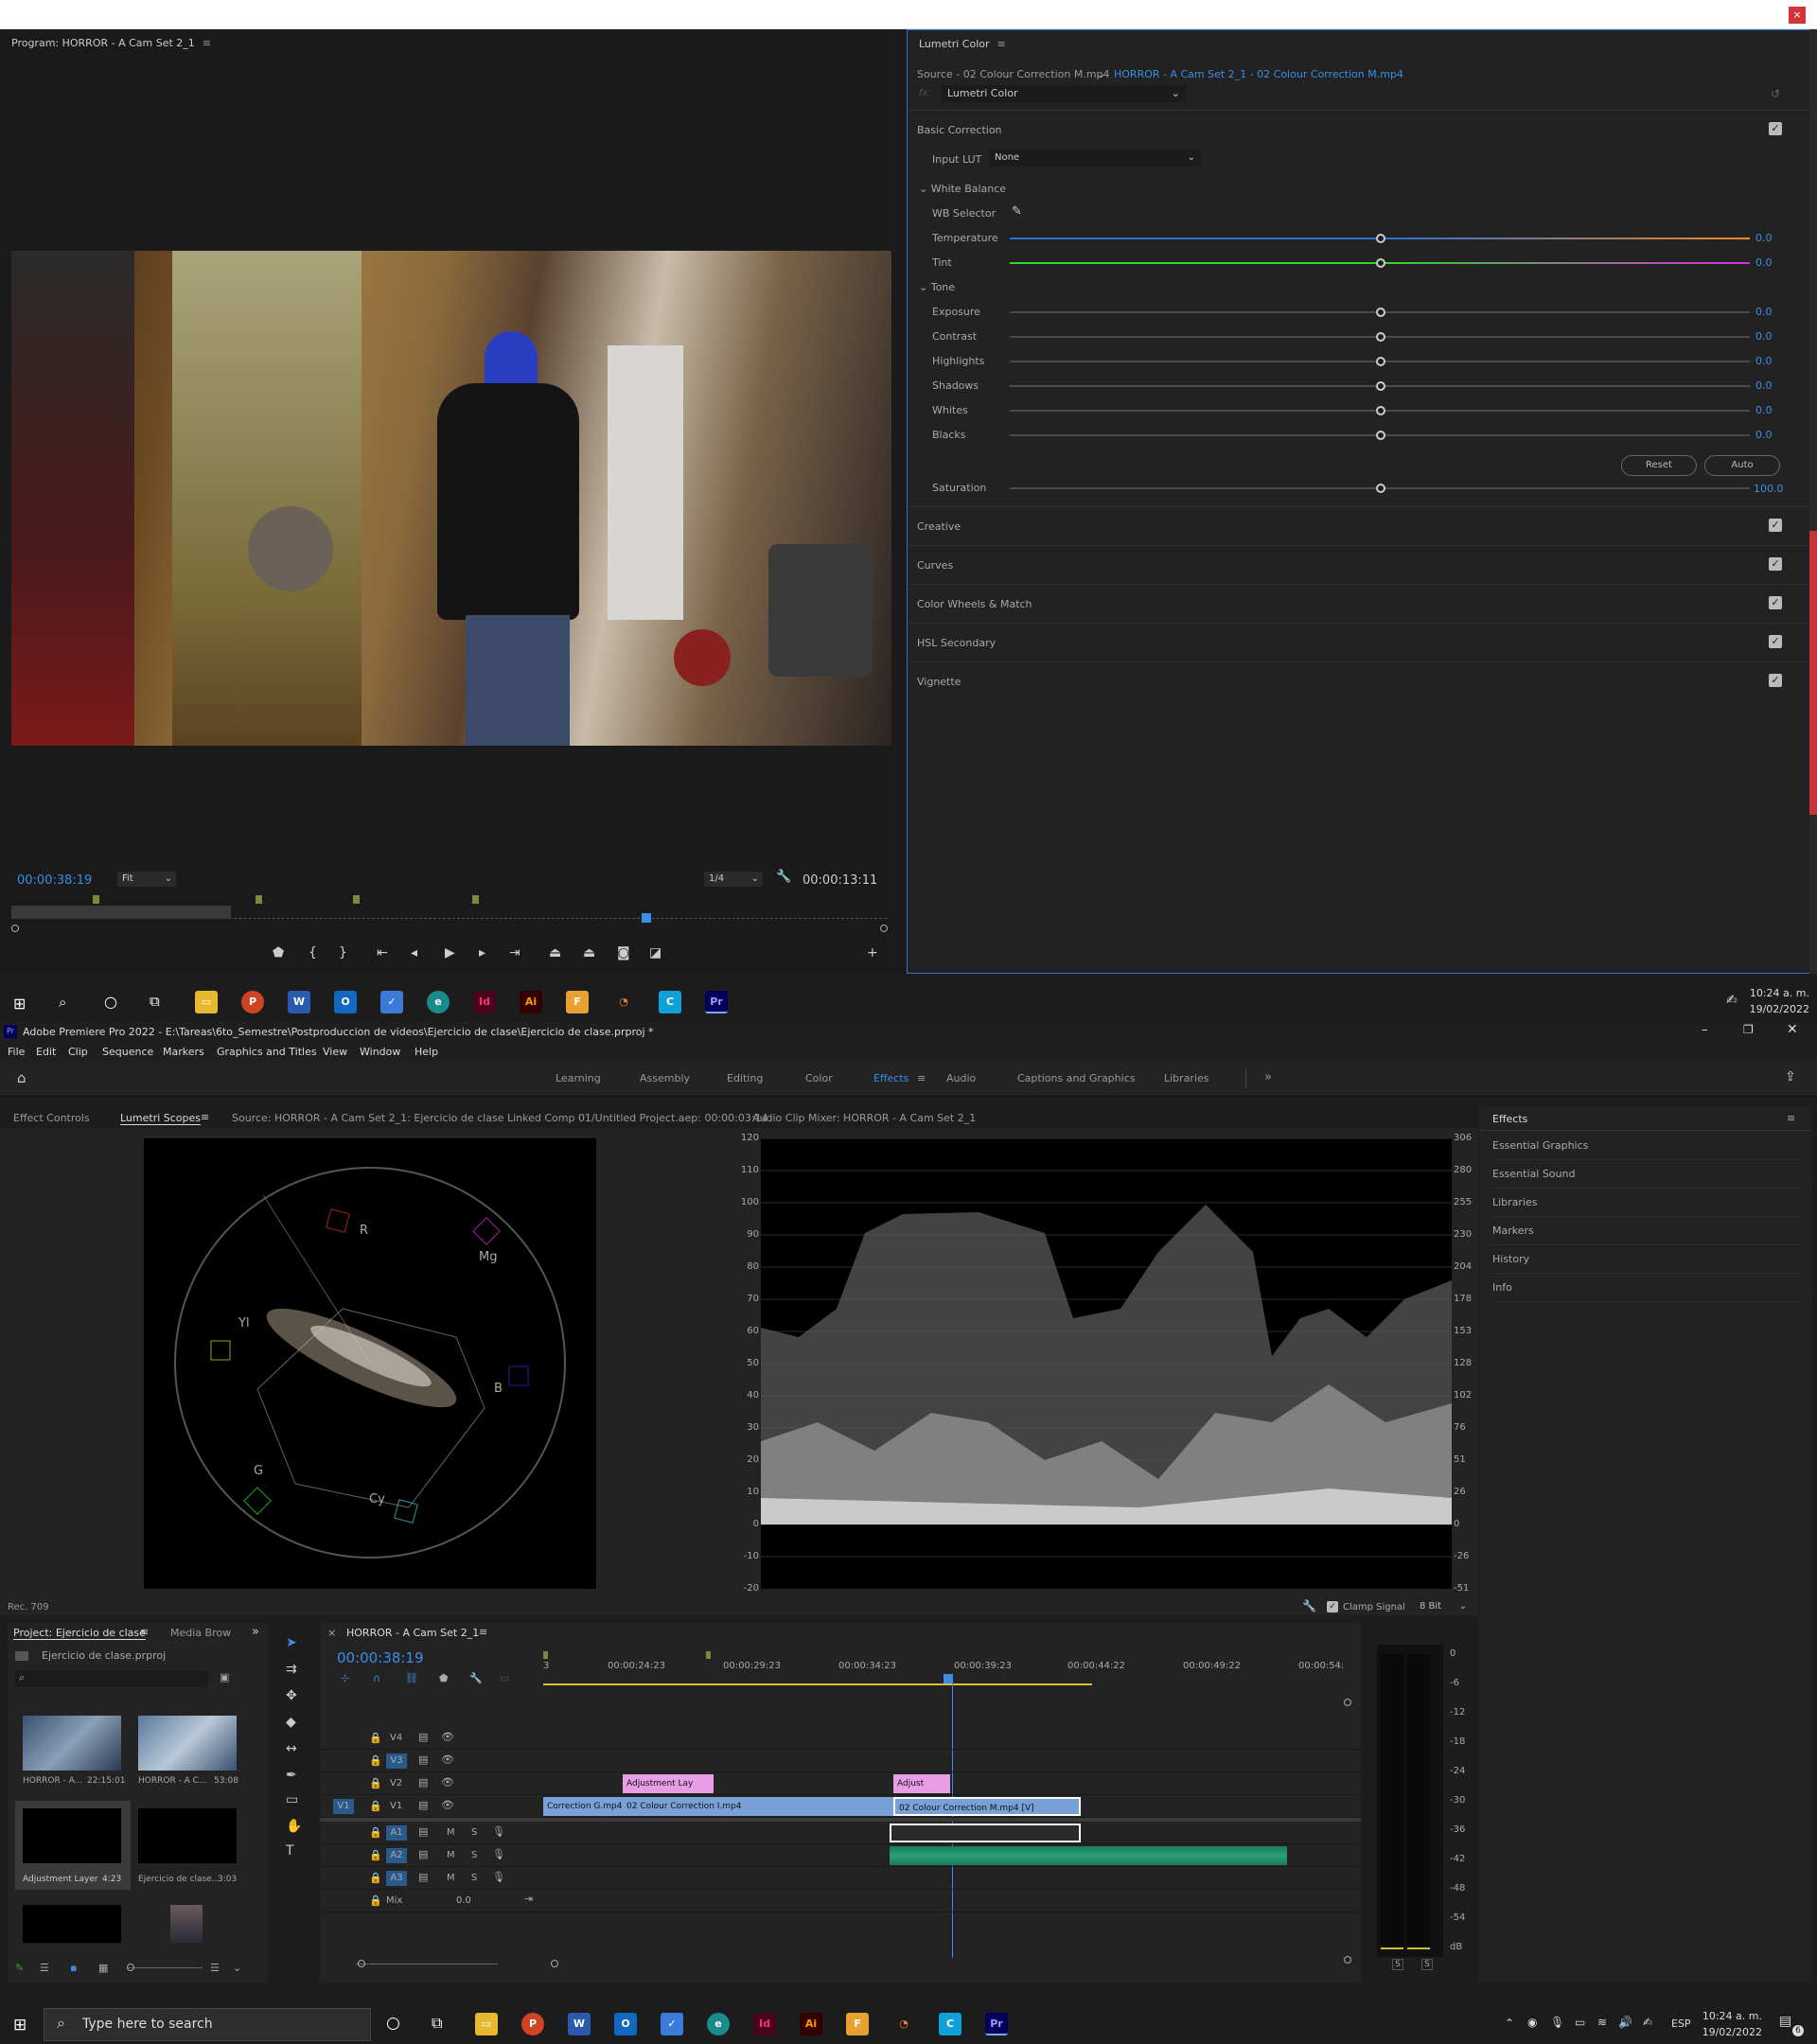 The width and height of the screenshot is (1817, 2044). What do you see at coordinates (1101, 74) in the screenshot?
I see `chevron-down-icon: ⌄` at bounding box center [1101, 74].